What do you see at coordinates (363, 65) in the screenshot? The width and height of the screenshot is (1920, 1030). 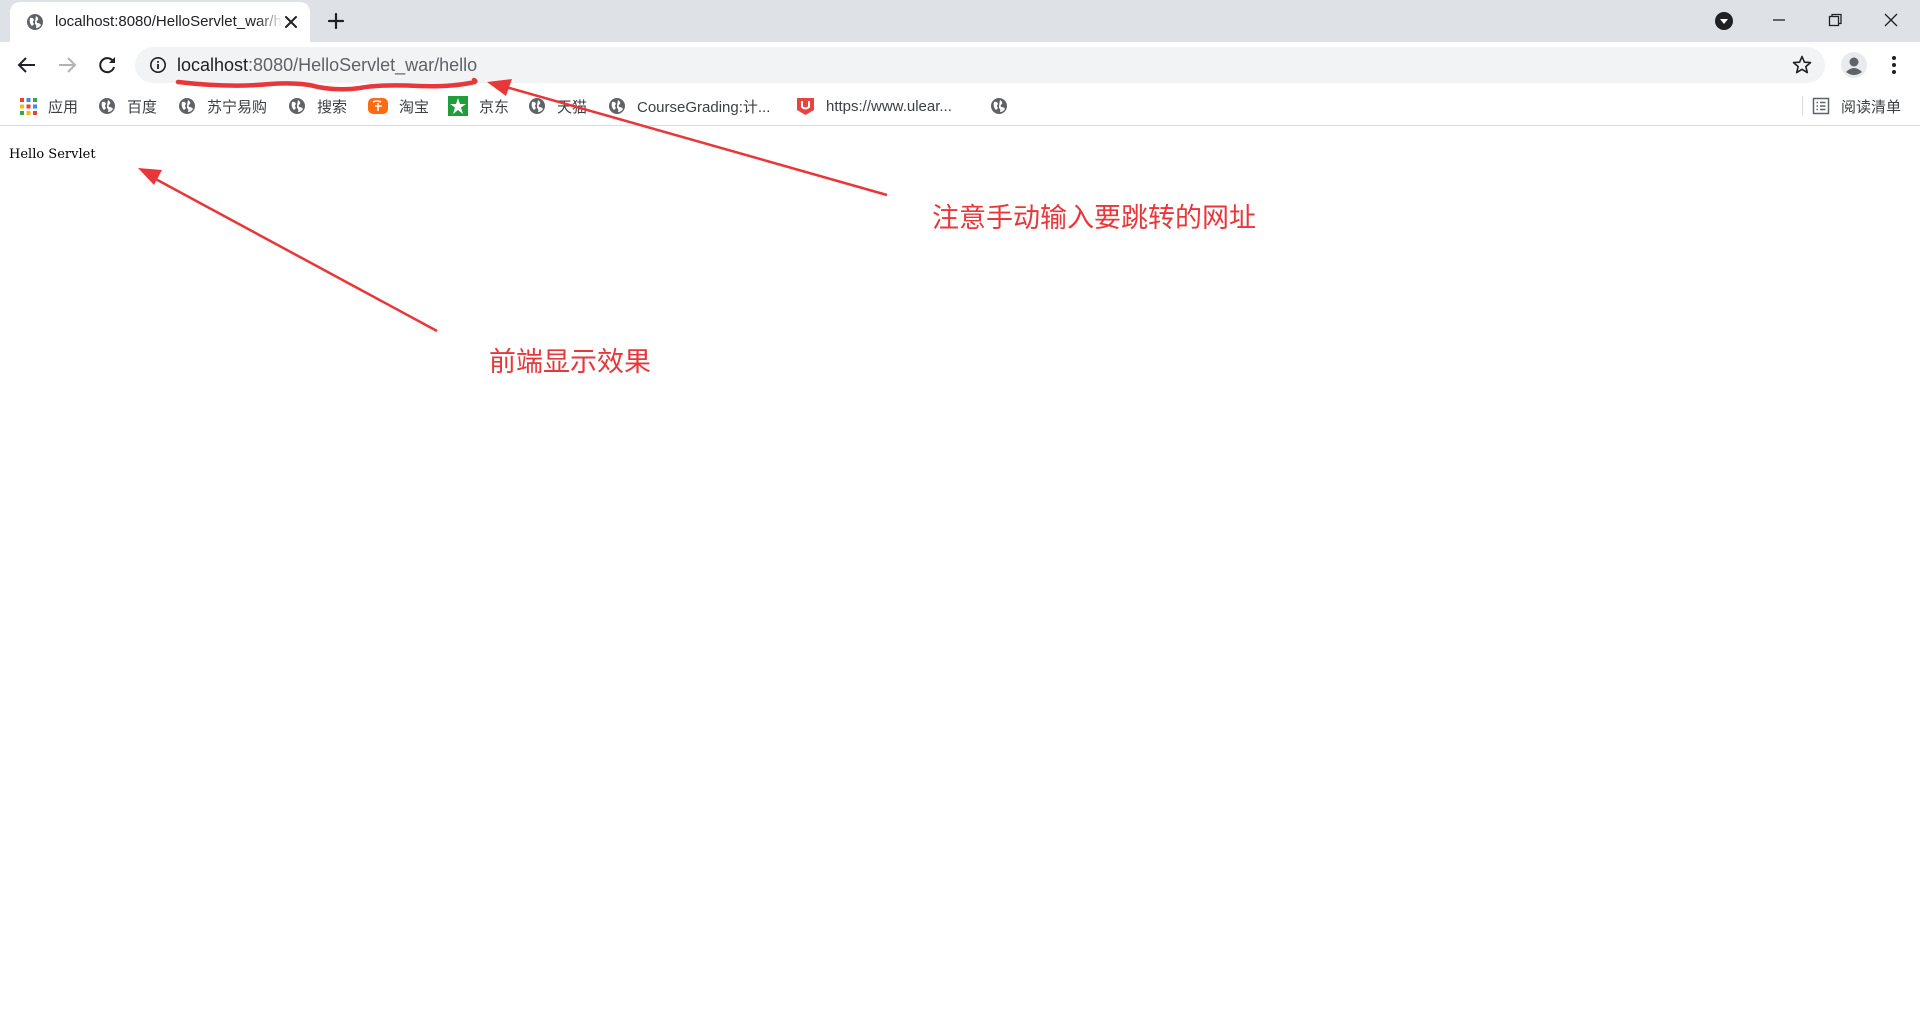 I see `url-path: :8080/HelloServlet_war/hello` at bounding box center [363, 65].